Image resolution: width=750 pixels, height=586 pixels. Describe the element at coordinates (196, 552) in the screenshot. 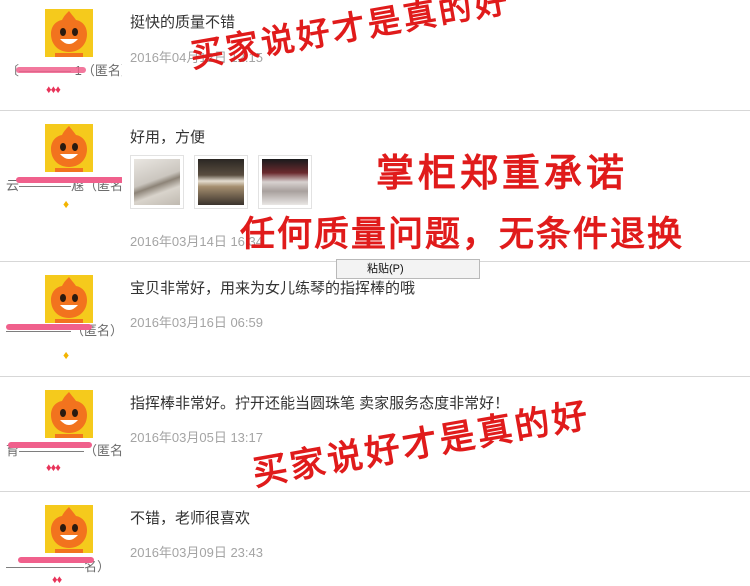

I see `review-date: 2016年03月09日 23:43` at that location.